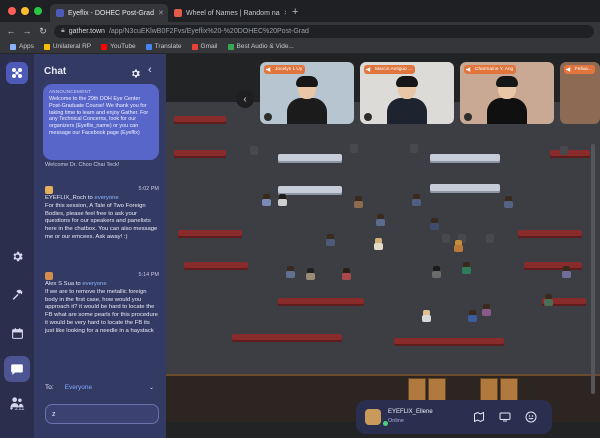 The width and height of the screenshot is (600, 438). What do you see at coordinates (17, 73) in the screenshot?
I see `gather-logo-icon` at bounding box center [17, 73].